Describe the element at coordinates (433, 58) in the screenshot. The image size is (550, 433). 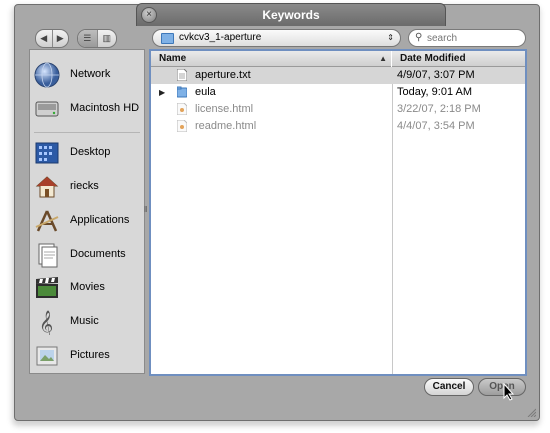
I see `column-header-label: Date Modified` at that location.